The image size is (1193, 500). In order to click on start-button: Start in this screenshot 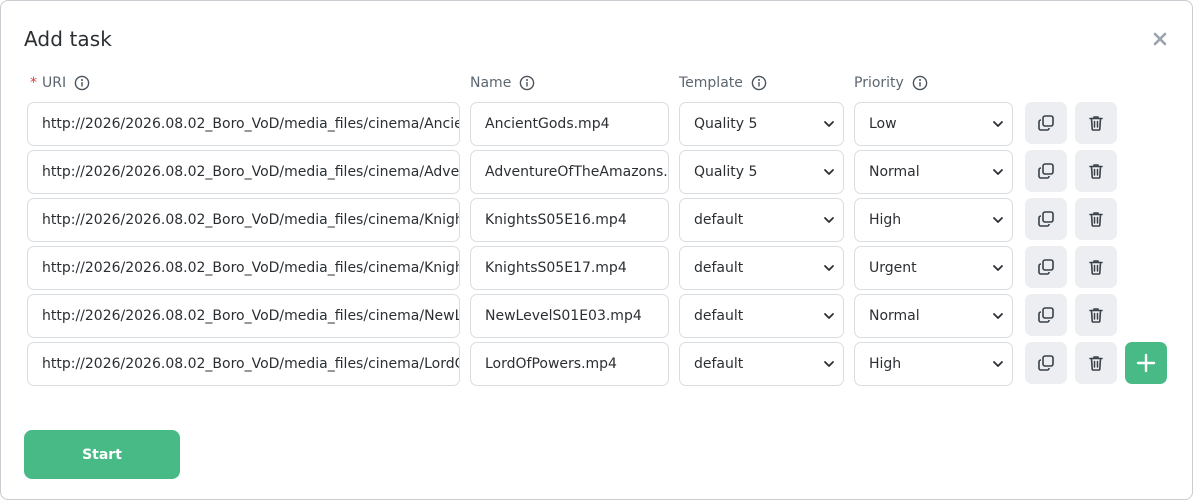, I will do `click(102, 454)`.